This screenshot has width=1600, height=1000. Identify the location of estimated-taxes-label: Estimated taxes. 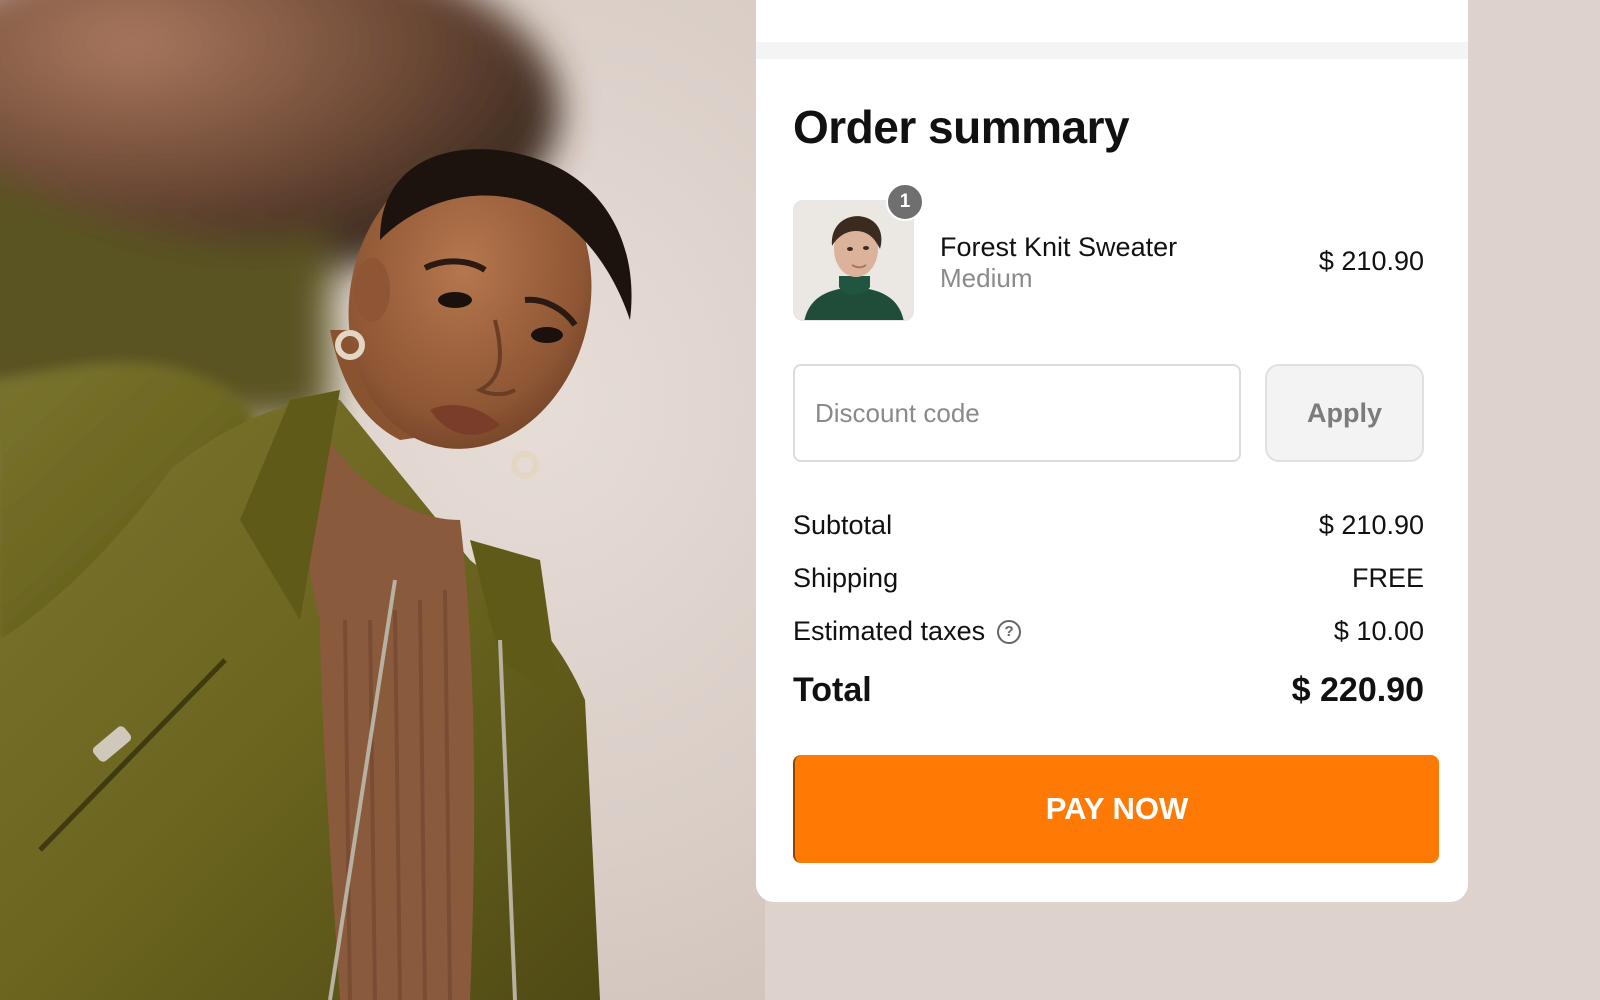
(889, 631).